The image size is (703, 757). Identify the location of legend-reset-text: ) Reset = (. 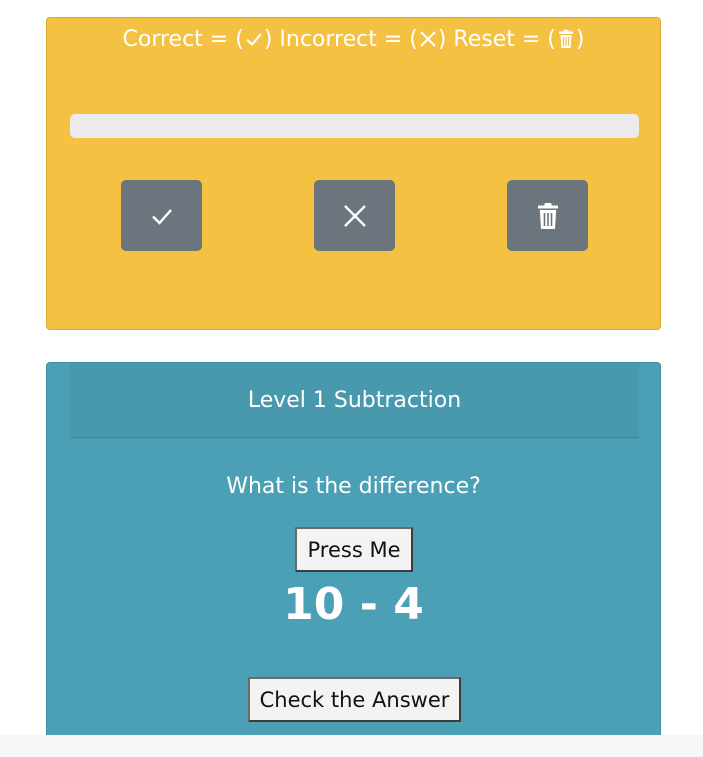
(496, 39).